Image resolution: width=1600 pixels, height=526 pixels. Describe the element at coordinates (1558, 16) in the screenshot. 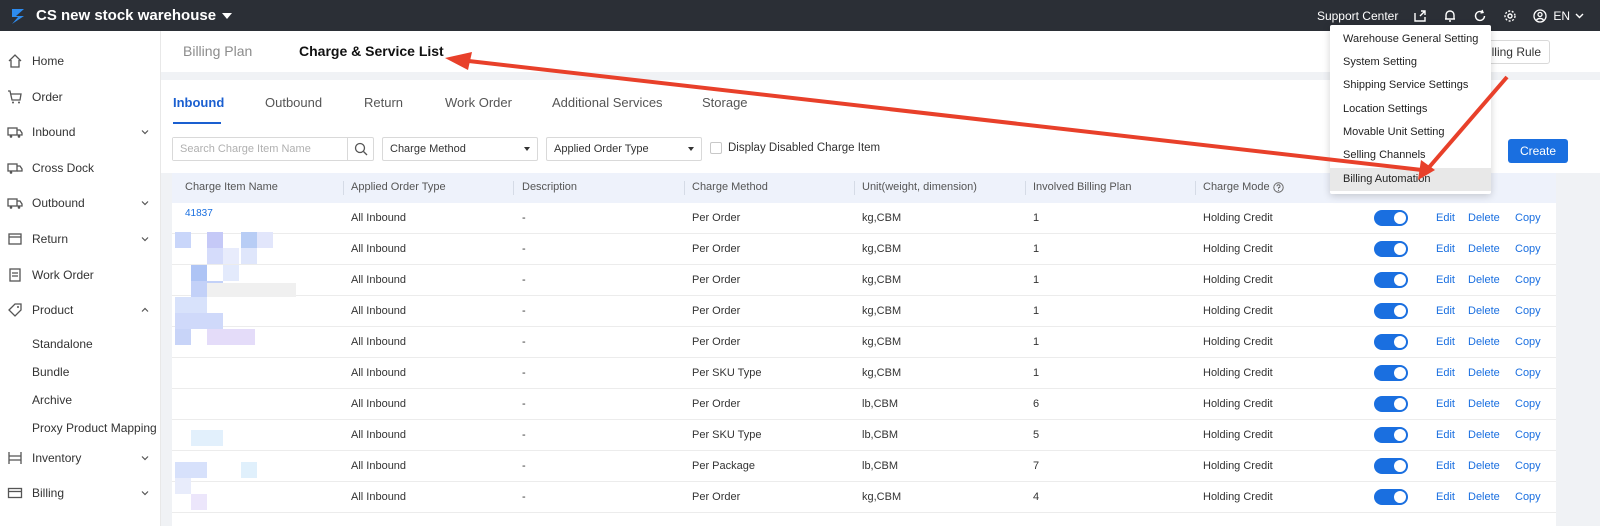

I see `language-selector: EN` at that location.